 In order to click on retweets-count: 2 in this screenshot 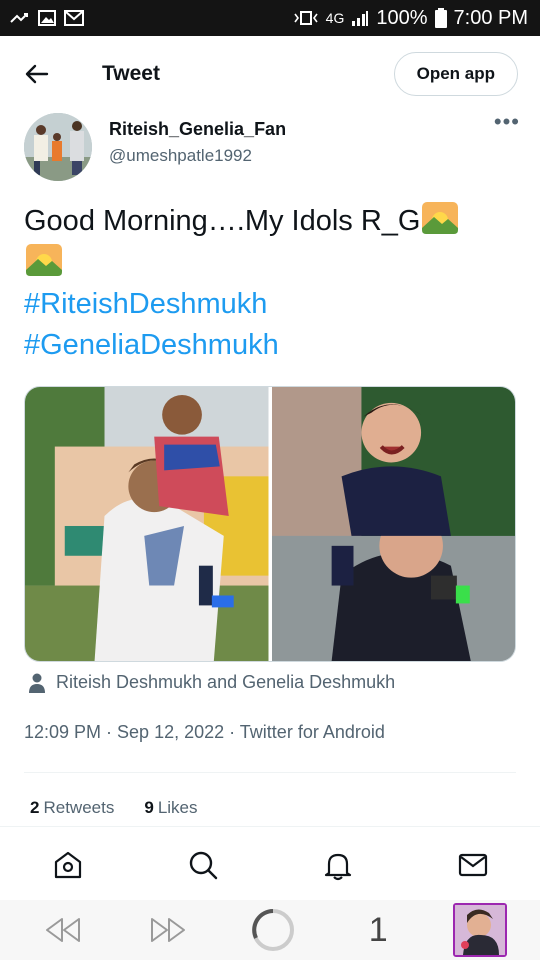, I will do `click(35, 807)`.